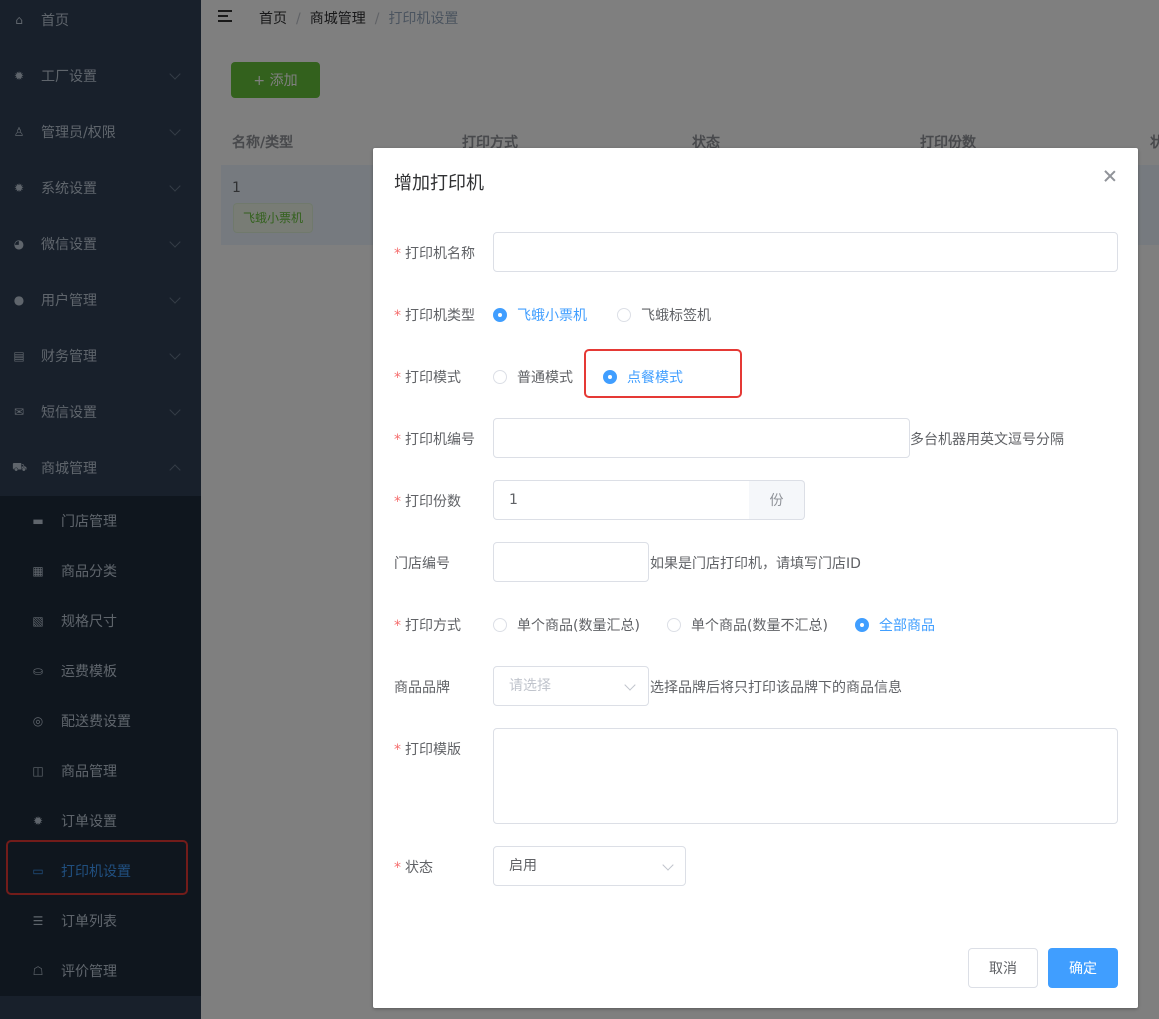 The width and height of the screenshot is (1159, 1019). Describe the element at coordinates (664, 315) in the screenshot. I see `radio-label-printer: 飞蛾标签机` at that location.